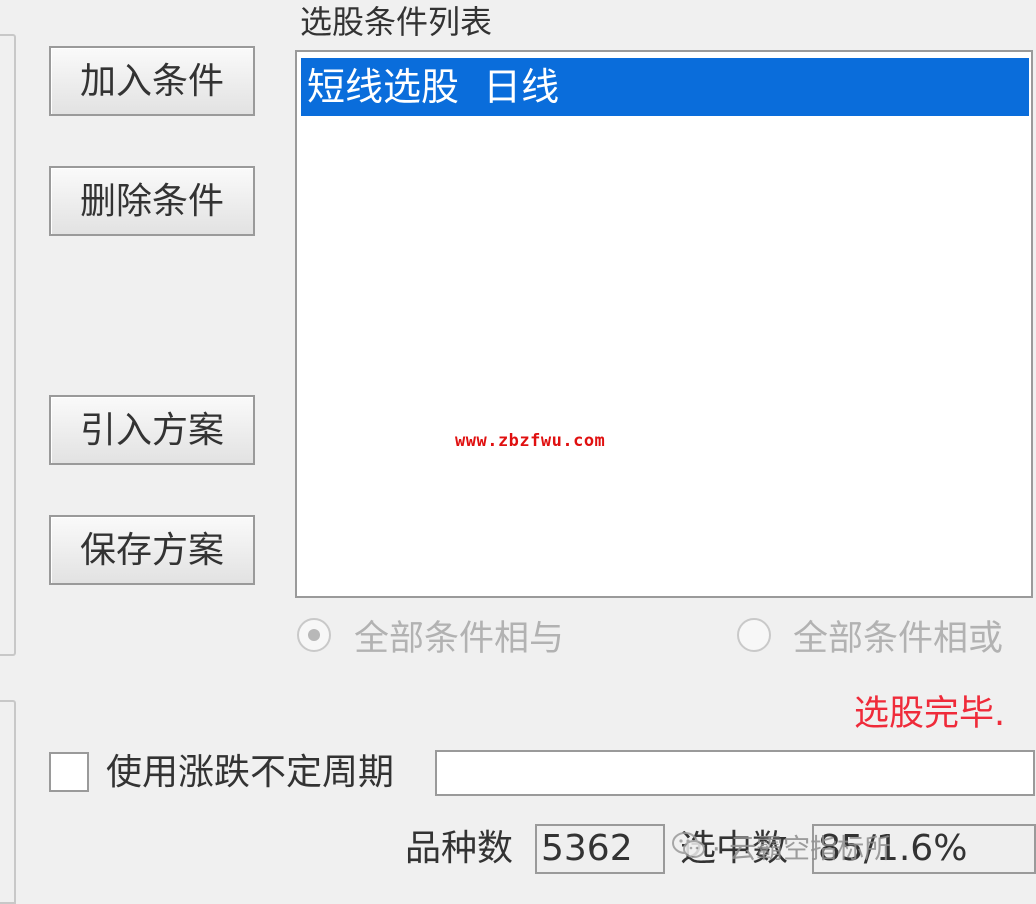  What do you see at coordinates (459, 639) in the screenshot?
I see `all-and-radio-label: 全部条件相与` at bounding box center [459, 639].